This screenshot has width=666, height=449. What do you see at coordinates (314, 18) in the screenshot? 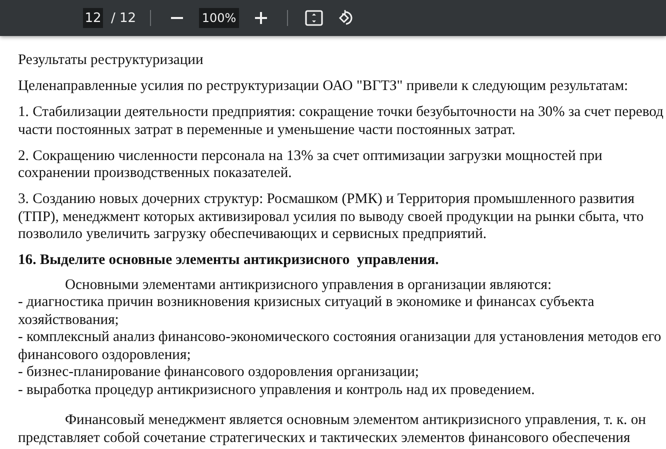
I see `fit-page-icon` at bounding box center [314, 18].